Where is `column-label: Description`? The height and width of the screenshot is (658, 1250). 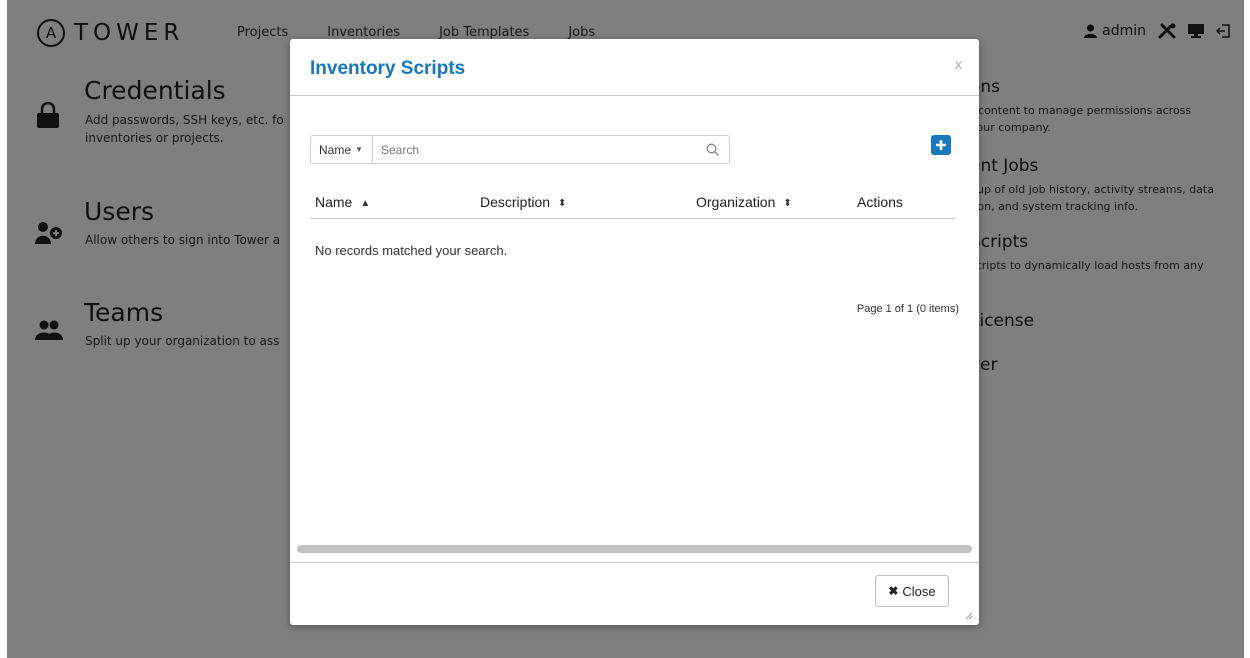
column-label: Description is located at coordinates (515, 202).